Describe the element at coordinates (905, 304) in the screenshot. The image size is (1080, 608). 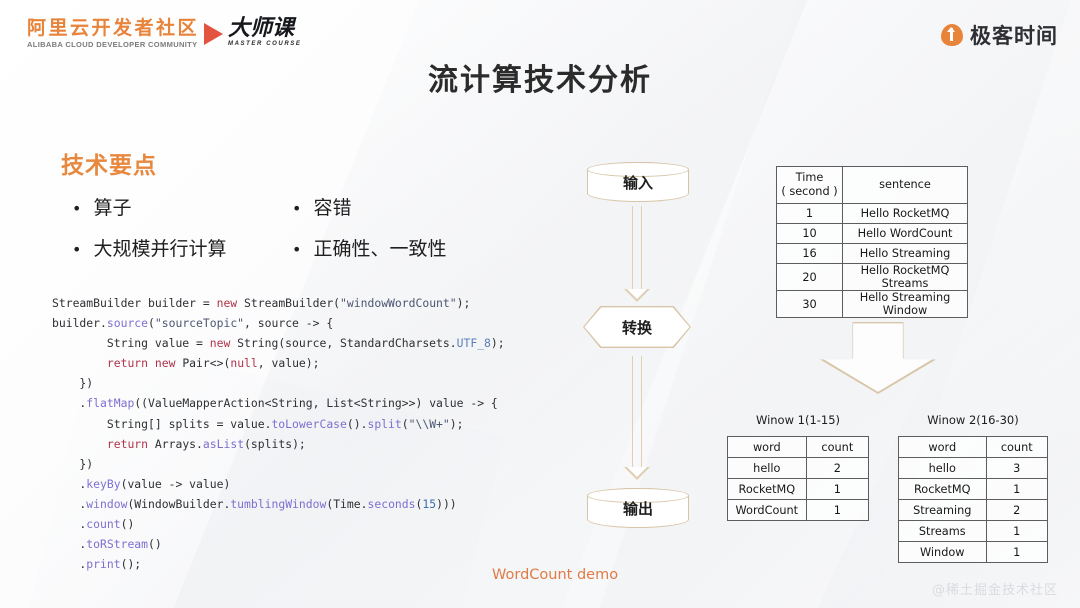
I see `cell-sentence: Hello Streaming Window` at that location.